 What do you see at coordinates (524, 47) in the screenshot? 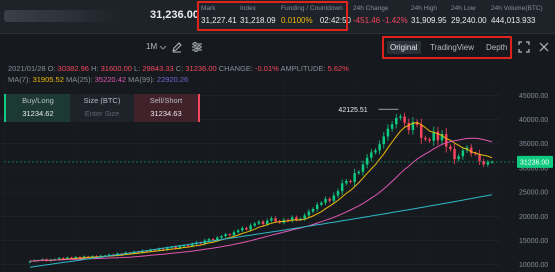
I see `fullscreen-icon` at bounding box center [524, 47].